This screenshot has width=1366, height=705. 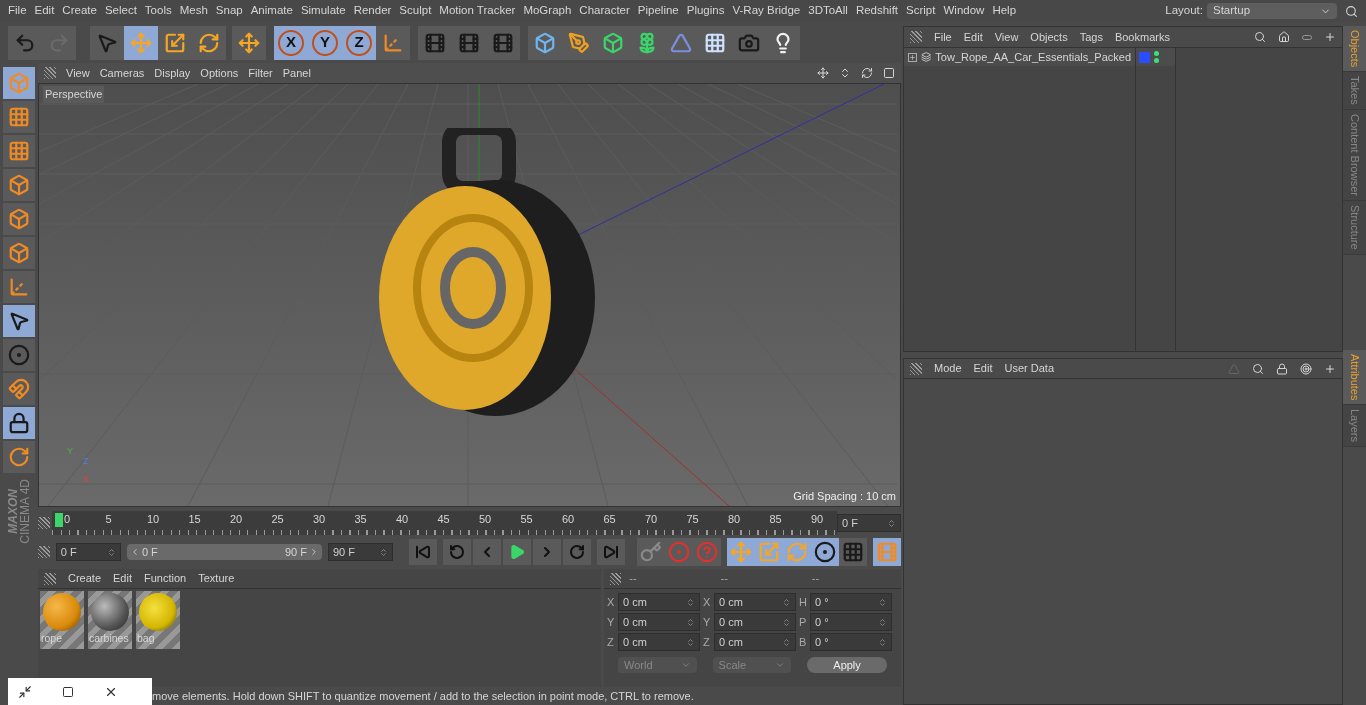 What do you see at coordinates (415, 11) in the screenshot?
I see `menu-item: Sculpt` at bounding box center [415, 11].